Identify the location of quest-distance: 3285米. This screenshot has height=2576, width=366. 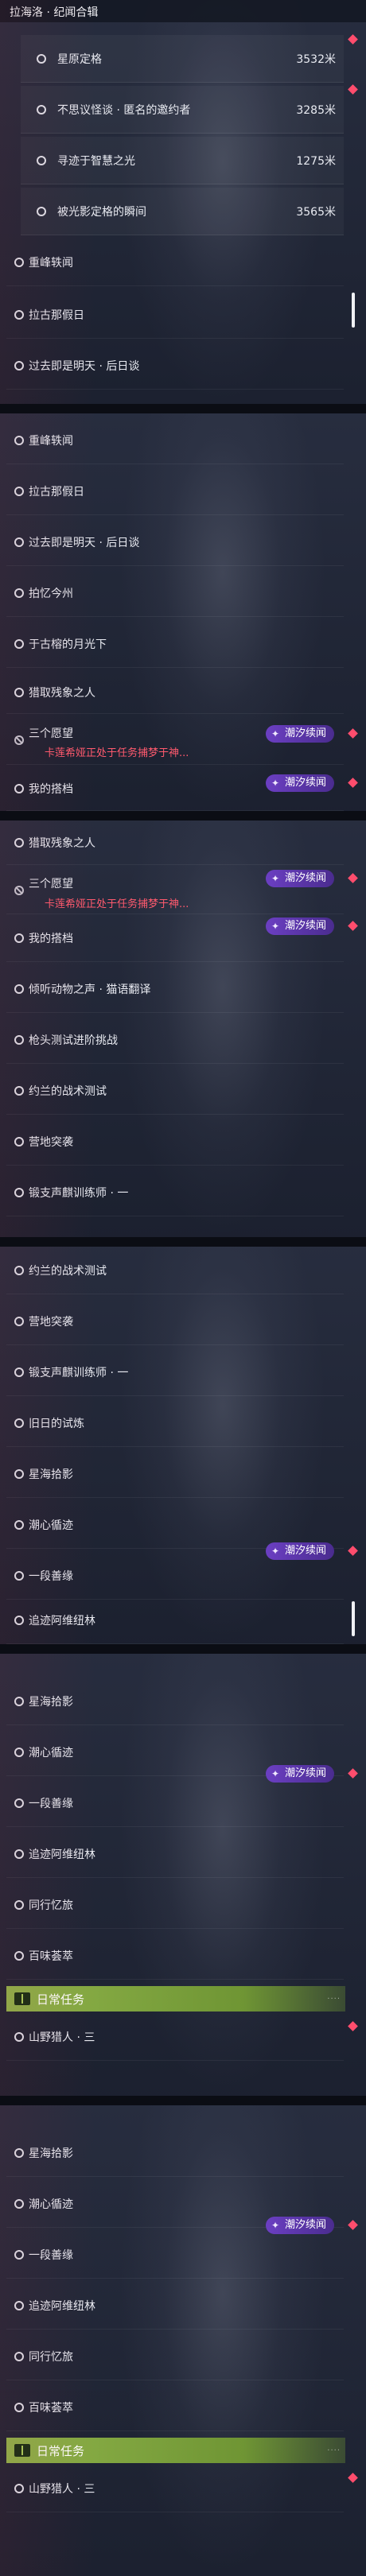
(316, 110).